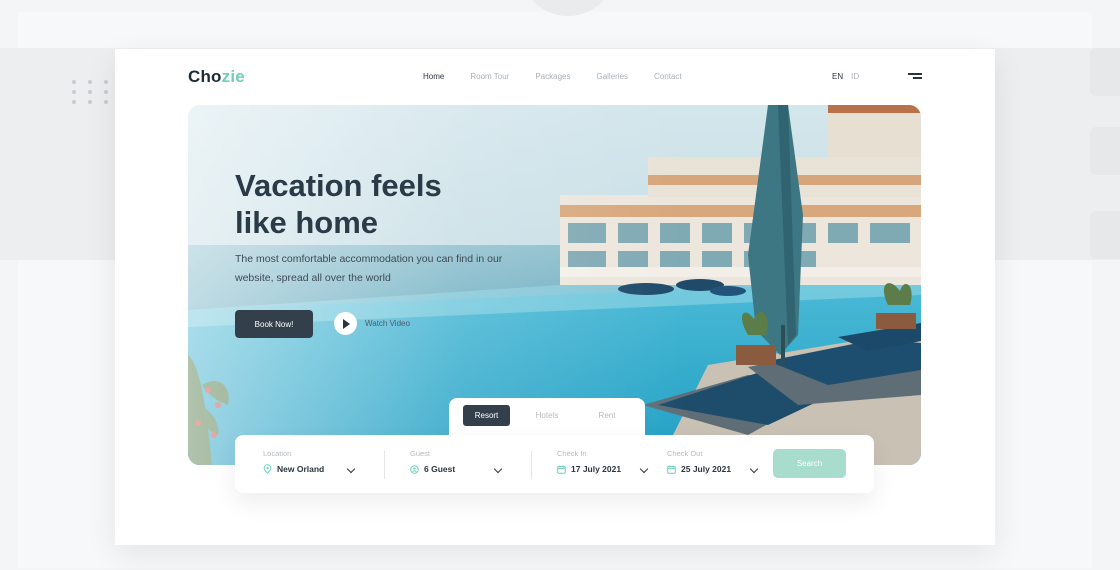 The width and height of the screenshot is (1120, 570). I want to click on logo-text-prefix: Cho, so click(205, 76).